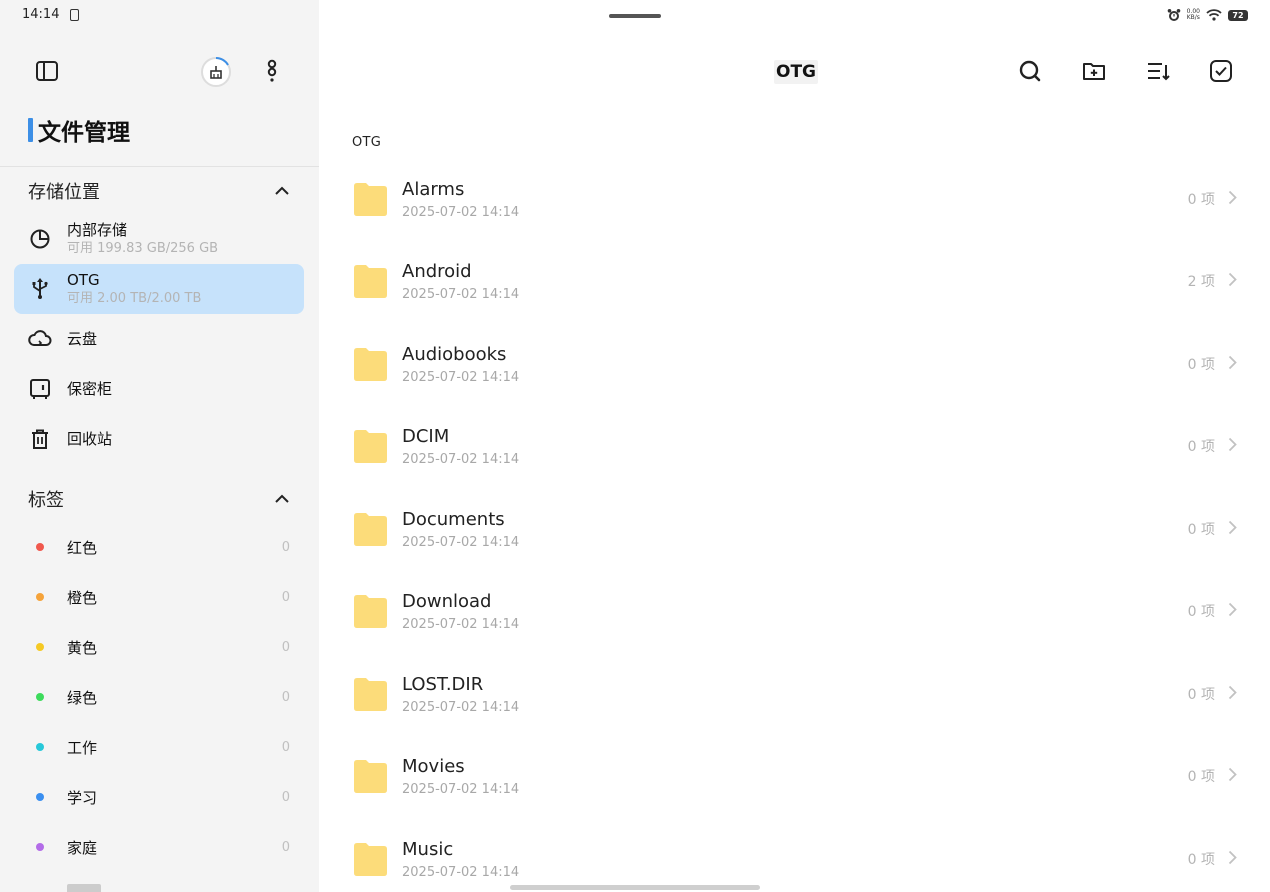 This screenshot has height=892, width=1270. Describe the element at coordinates (433, 766) in the screenshot. I see `file-name: Movies` at that location.